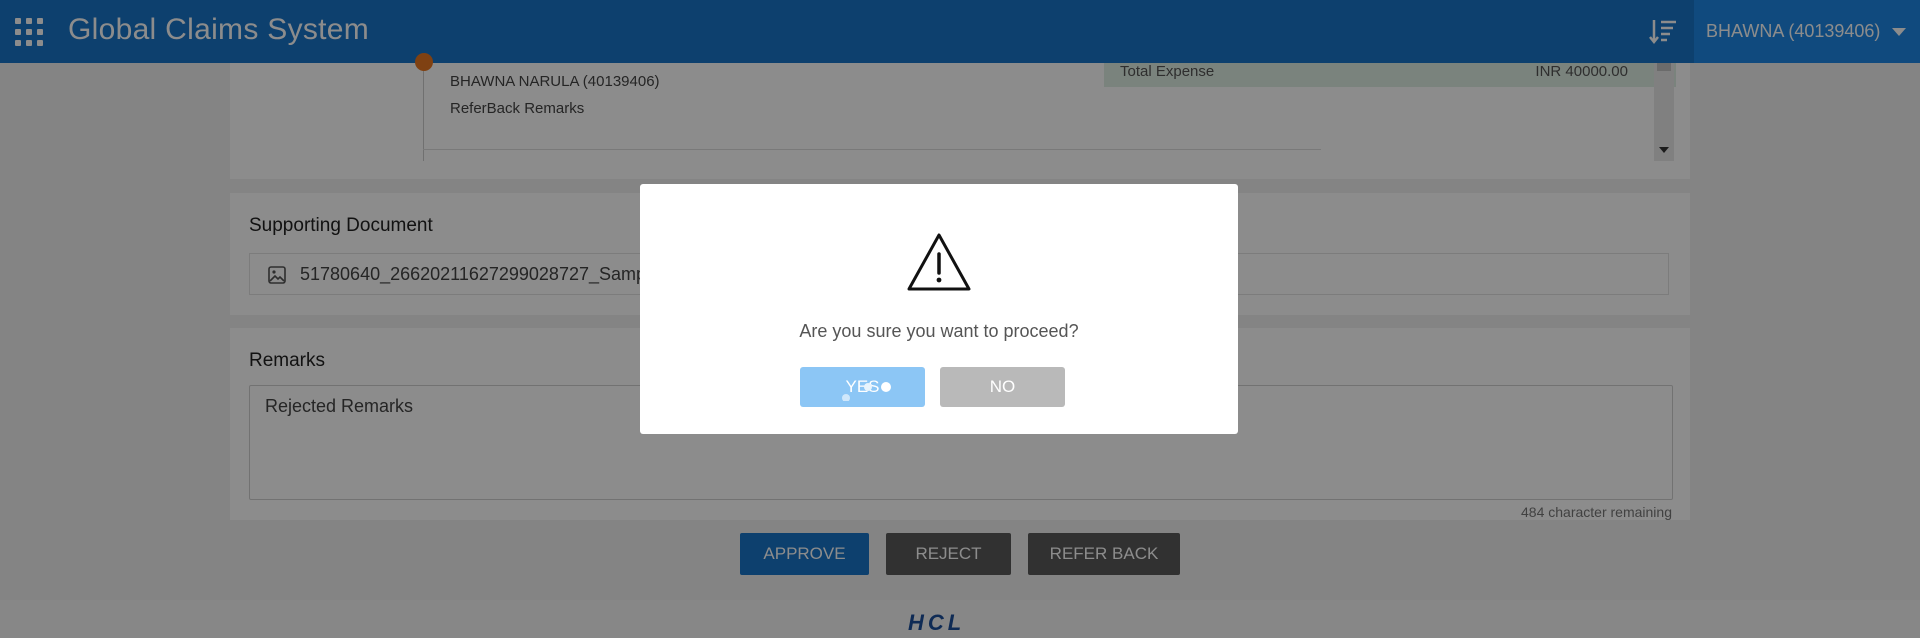 The height and width of the screenshot is (638, 1920). I want to click on confirm-message: Are you sure you want to proceed?, so click(939, 331).